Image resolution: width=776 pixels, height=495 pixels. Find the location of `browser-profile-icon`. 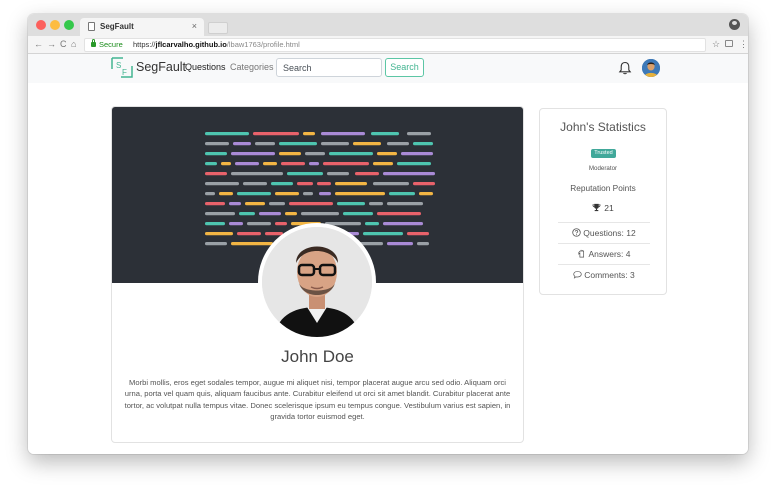

browser-profile-icon is located at coordinates (734, 24).